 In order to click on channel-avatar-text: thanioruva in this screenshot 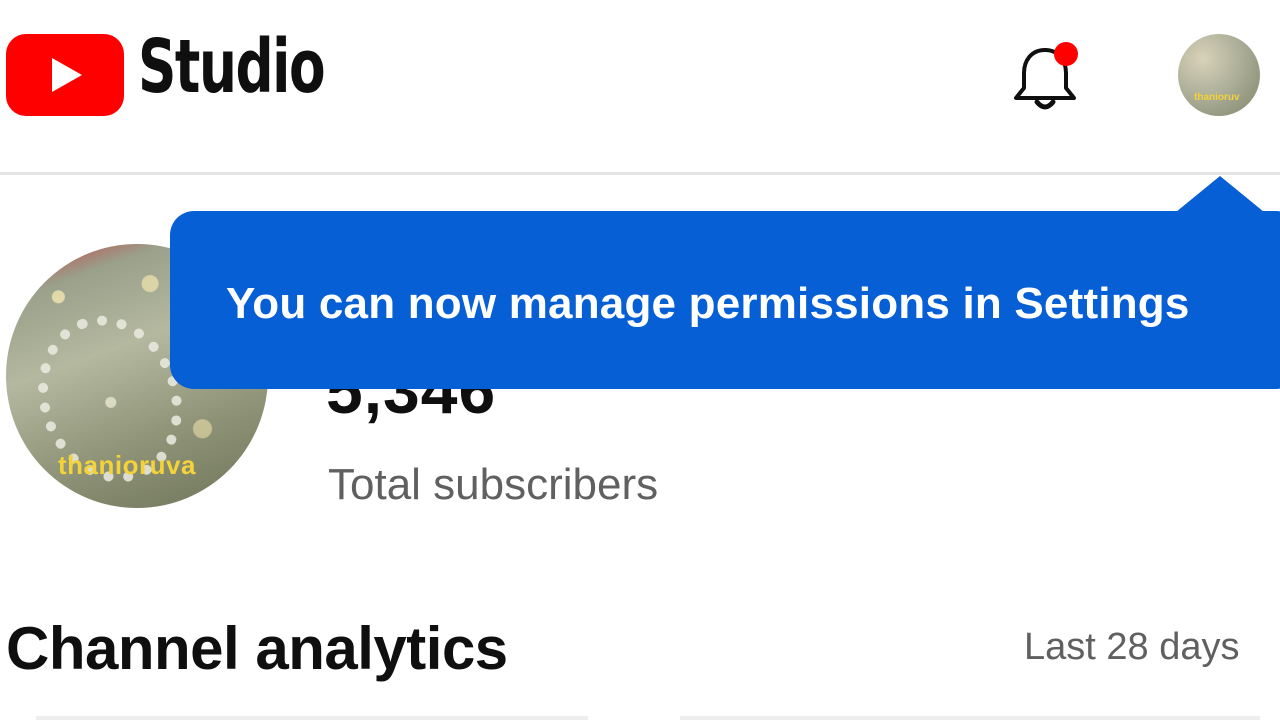, I will do `click(127, 465)`.